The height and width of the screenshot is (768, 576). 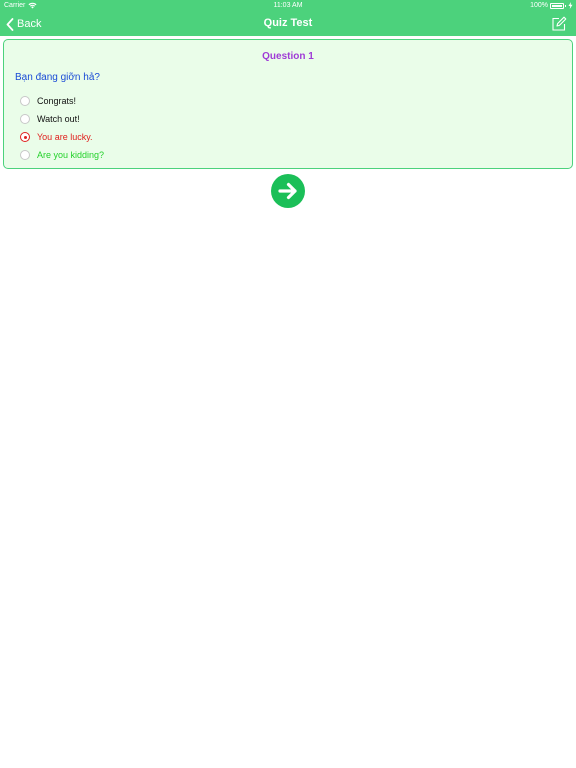 I want to click on status-right: 100%, so click(x=551, y=5).